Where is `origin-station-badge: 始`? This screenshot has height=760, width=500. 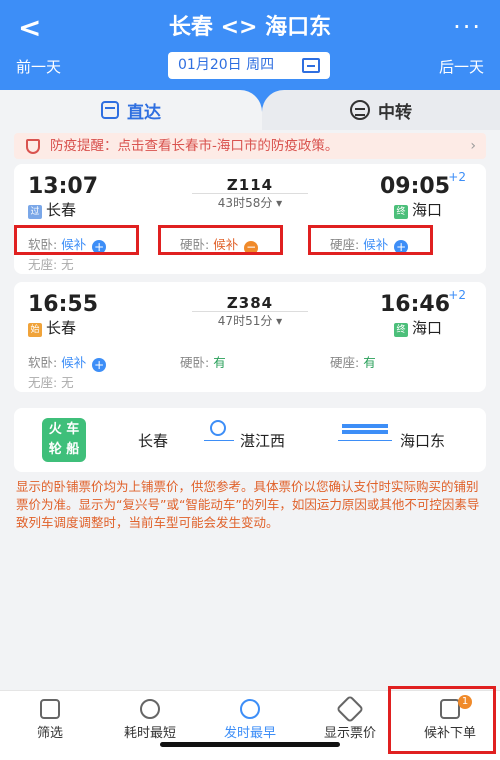
origin-station-badge: 始 is located at coordinates (35, 330).